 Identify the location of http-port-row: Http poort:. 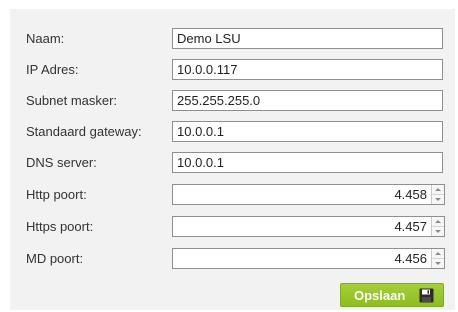
(232, 194).